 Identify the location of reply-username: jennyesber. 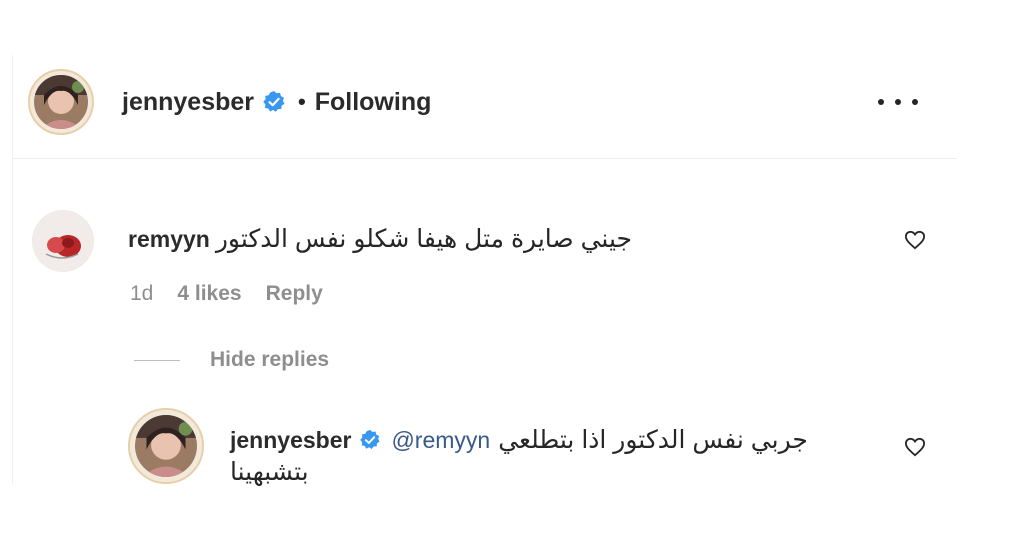
(290, 440).